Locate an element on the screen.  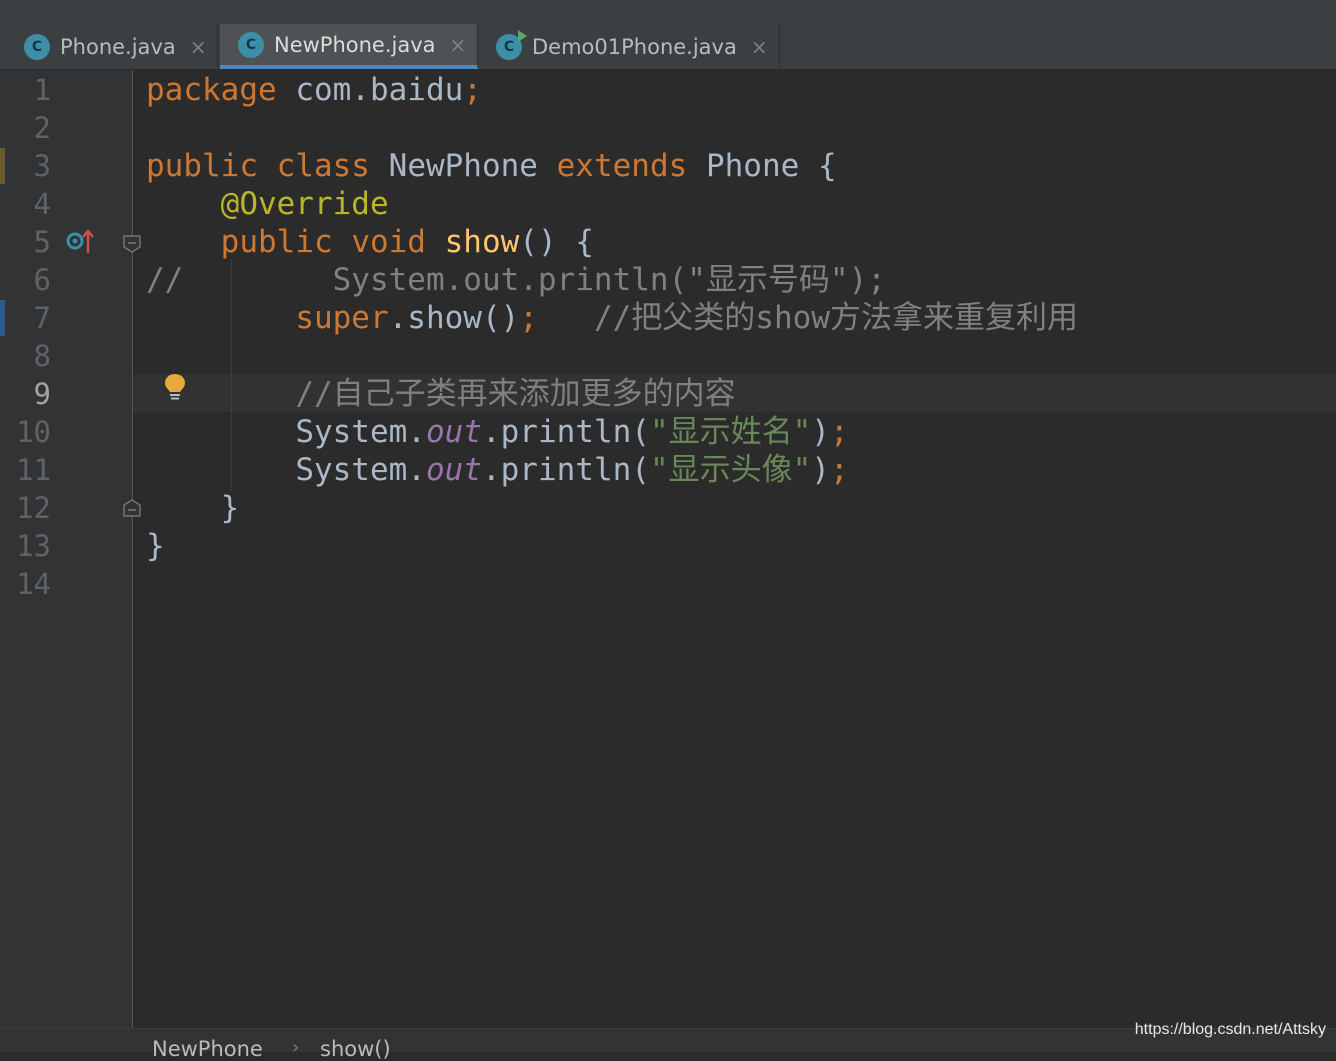
code-line-10: System.out.println("显示姓名"); is located at coordinates (497, 432).